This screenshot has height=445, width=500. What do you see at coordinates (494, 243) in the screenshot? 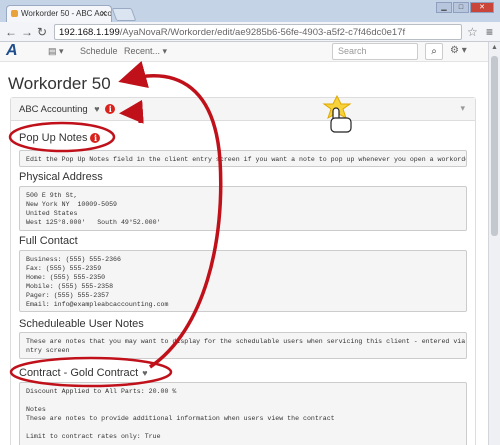
I see `page-scrollbar: ▲` at bounding box center [494, 243].